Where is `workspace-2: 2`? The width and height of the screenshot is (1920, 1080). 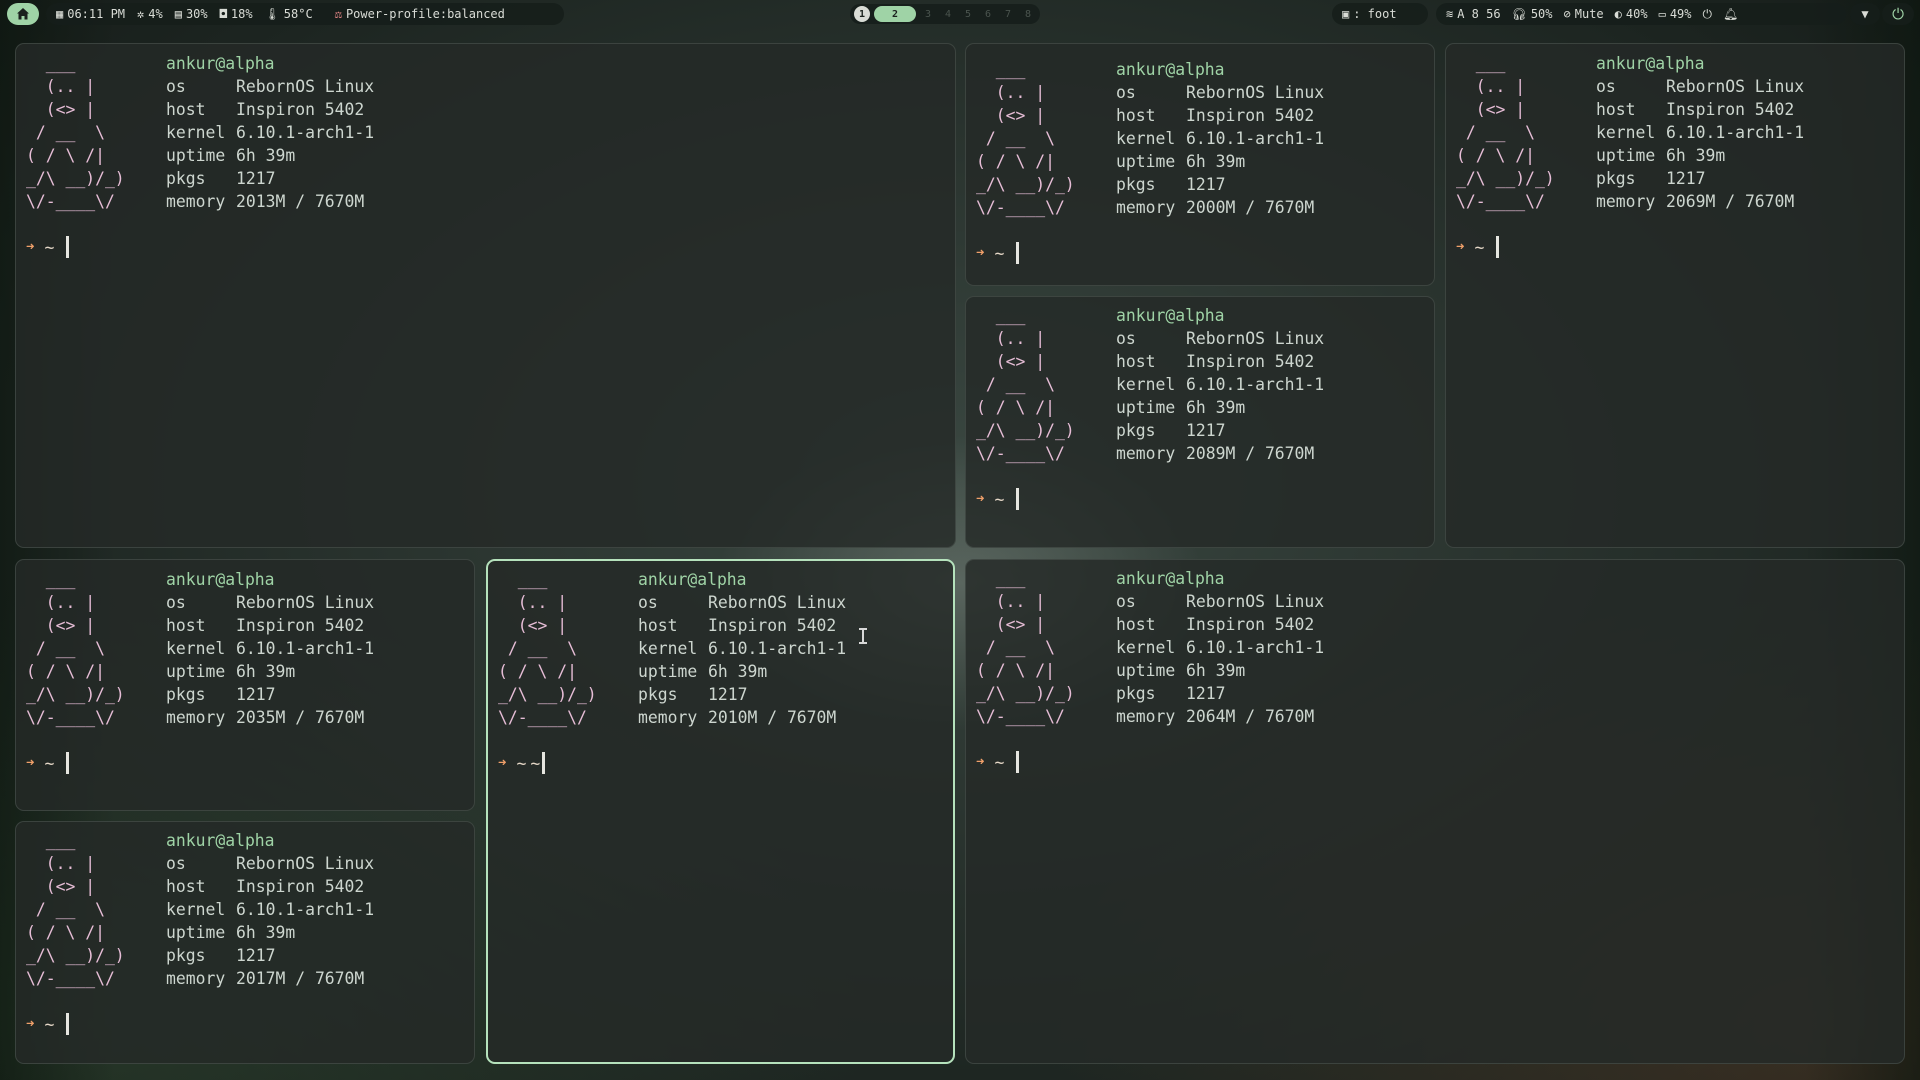 workspace-2: 2 is located at coordinates (895, 14).